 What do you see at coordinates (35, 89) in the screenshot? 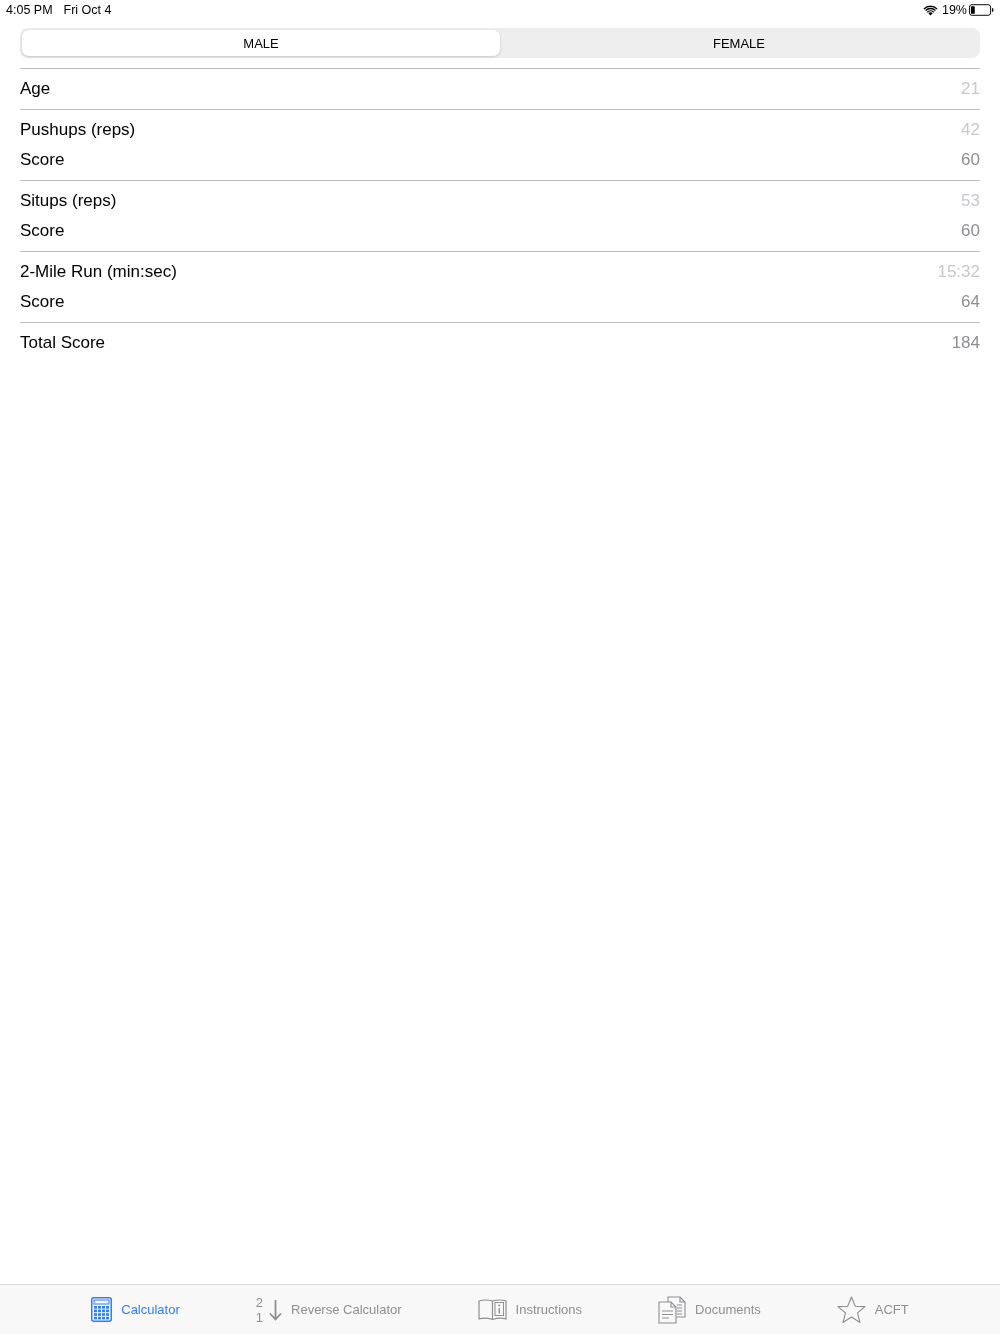
I see `row-label: Age` at bounding box center [35, 89].